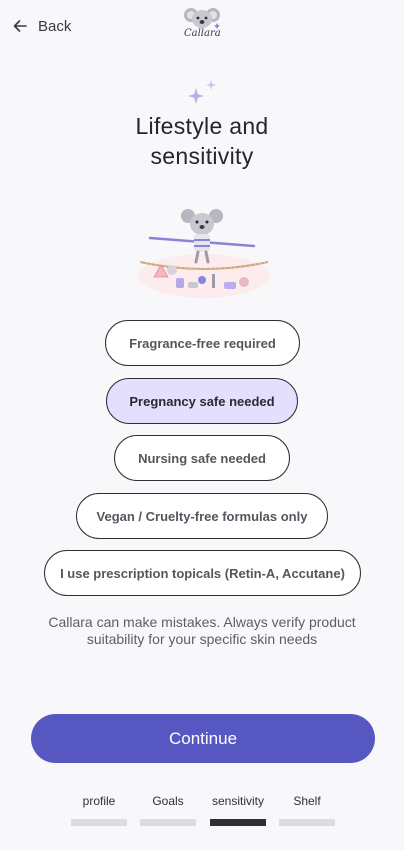  I want to click on step-bar-sensitivity, so click(238, 822).